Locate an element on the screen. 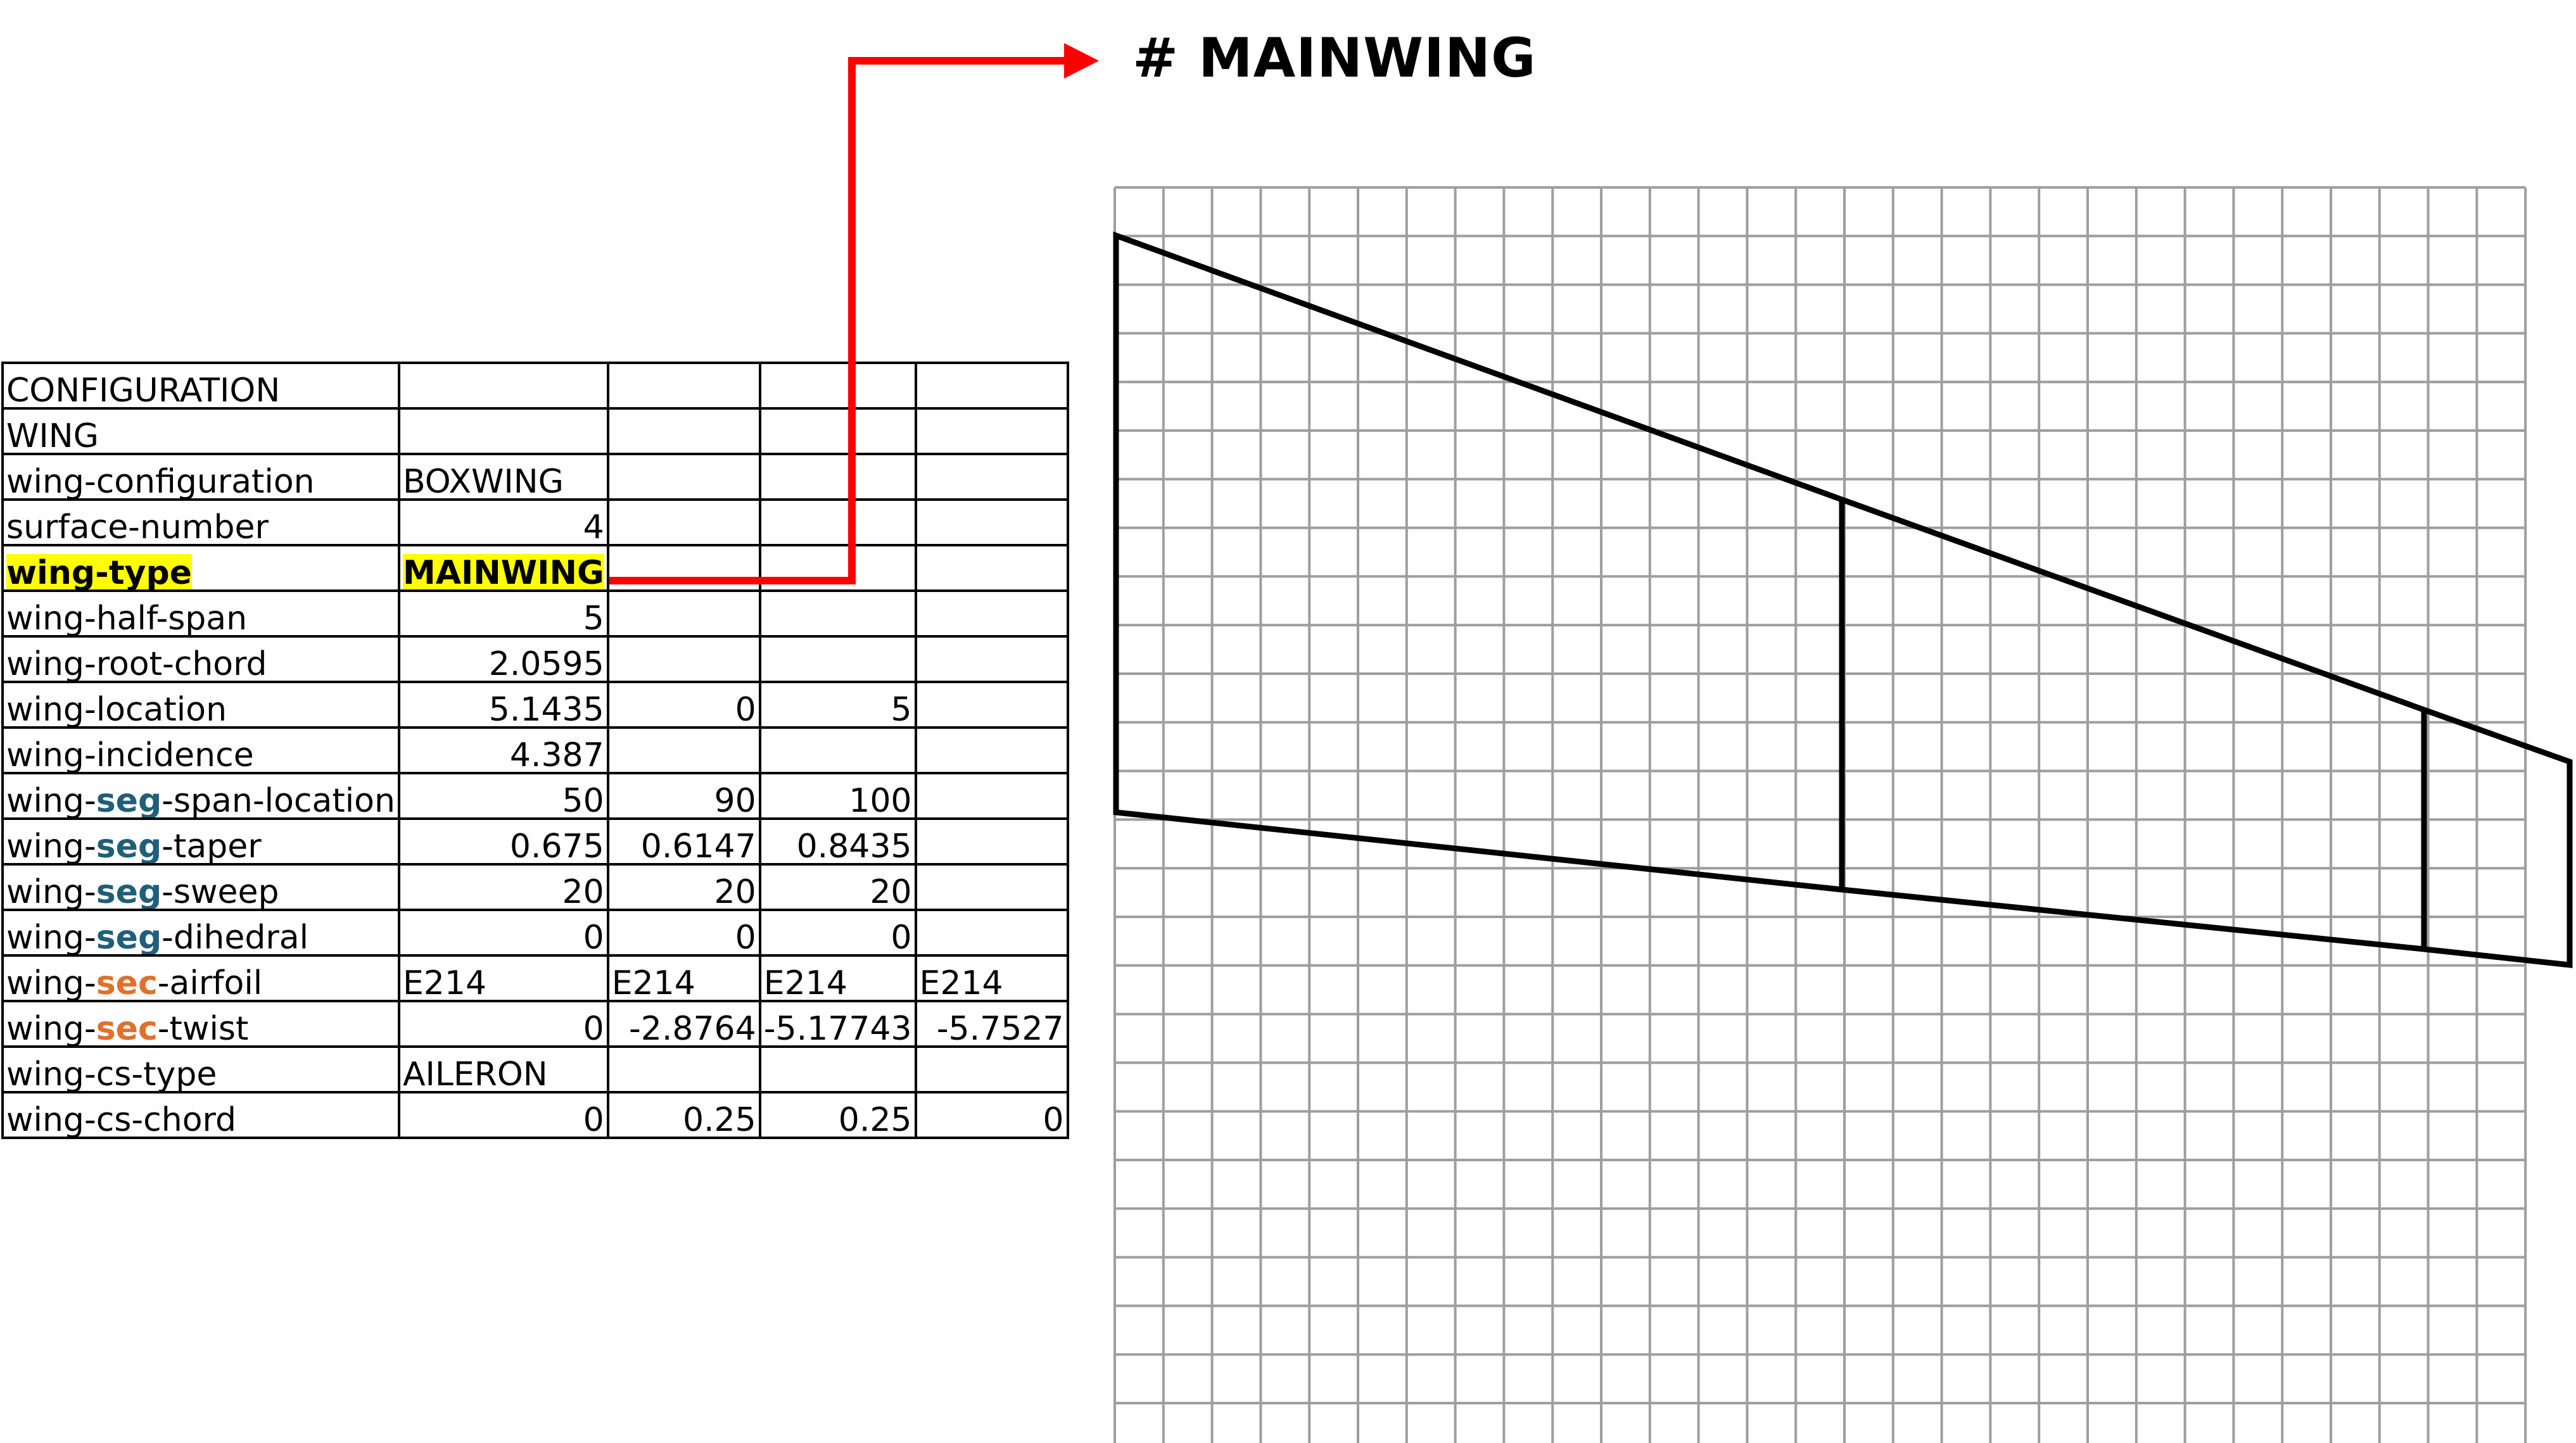 Image resolution: width=2576 pixels, height=1443 pixels. arrow-head is located at coordinates (1081, 61).